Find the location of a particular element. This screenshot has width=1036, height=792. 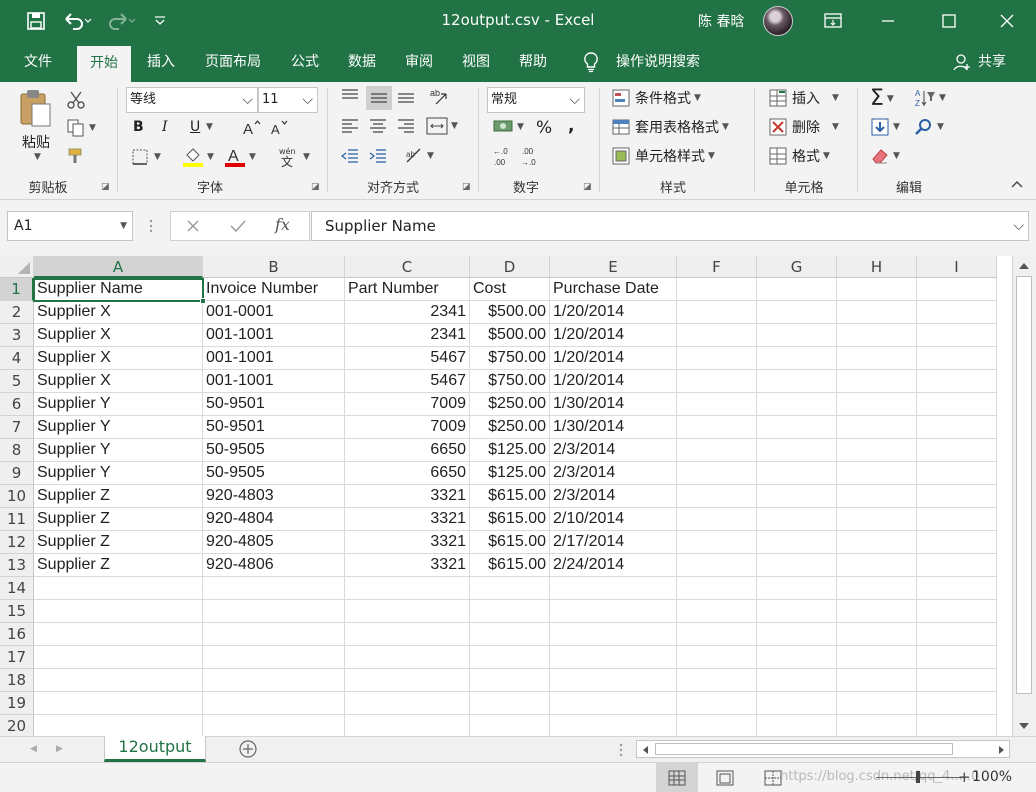

tab-file: 文件 is located at coordinates (38, 62).